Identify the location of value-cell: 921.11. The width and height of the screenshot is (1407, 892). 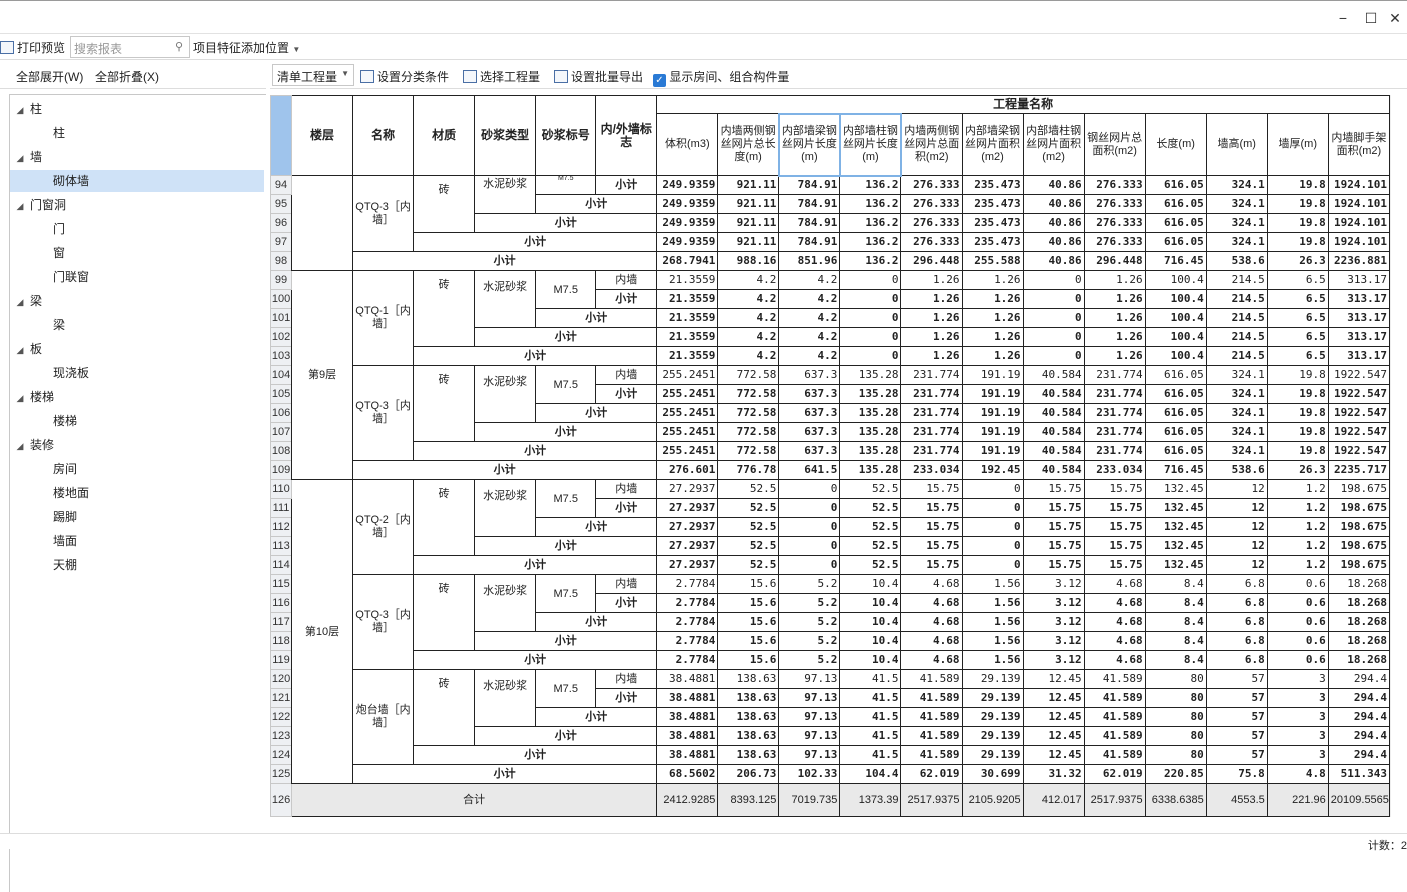
(748, 204).